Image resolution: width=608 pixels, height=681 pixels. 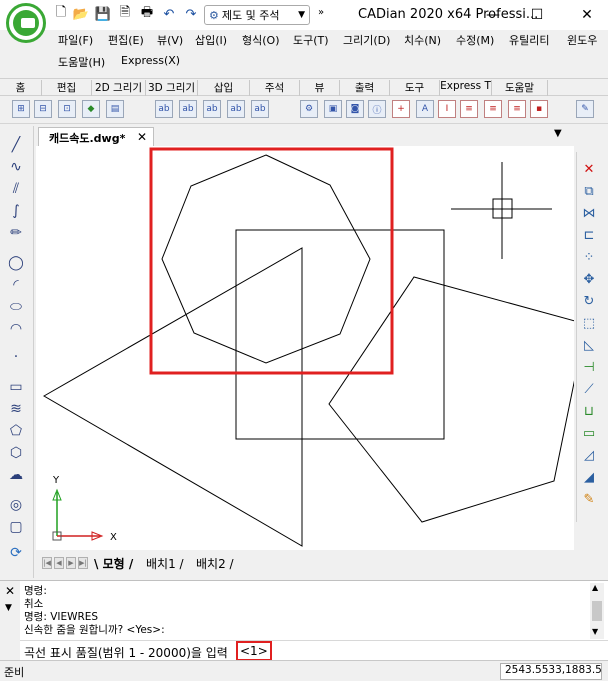 I want to click on dim-tool-2-icon: ab, so click(x=188, y=109).